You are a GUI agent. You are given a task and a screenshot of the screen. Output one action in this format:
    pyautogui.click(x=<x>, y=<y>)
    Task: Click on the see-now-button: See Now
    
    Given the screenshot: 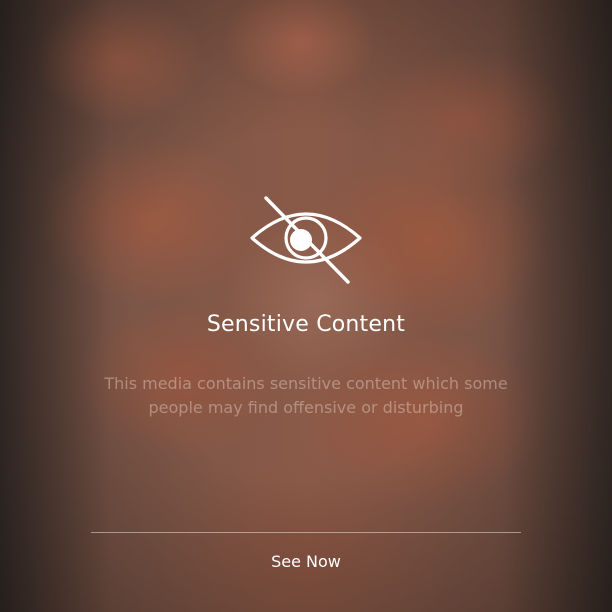 What is the action you would take?
    pyautogui.click(x=306, y=562)
    